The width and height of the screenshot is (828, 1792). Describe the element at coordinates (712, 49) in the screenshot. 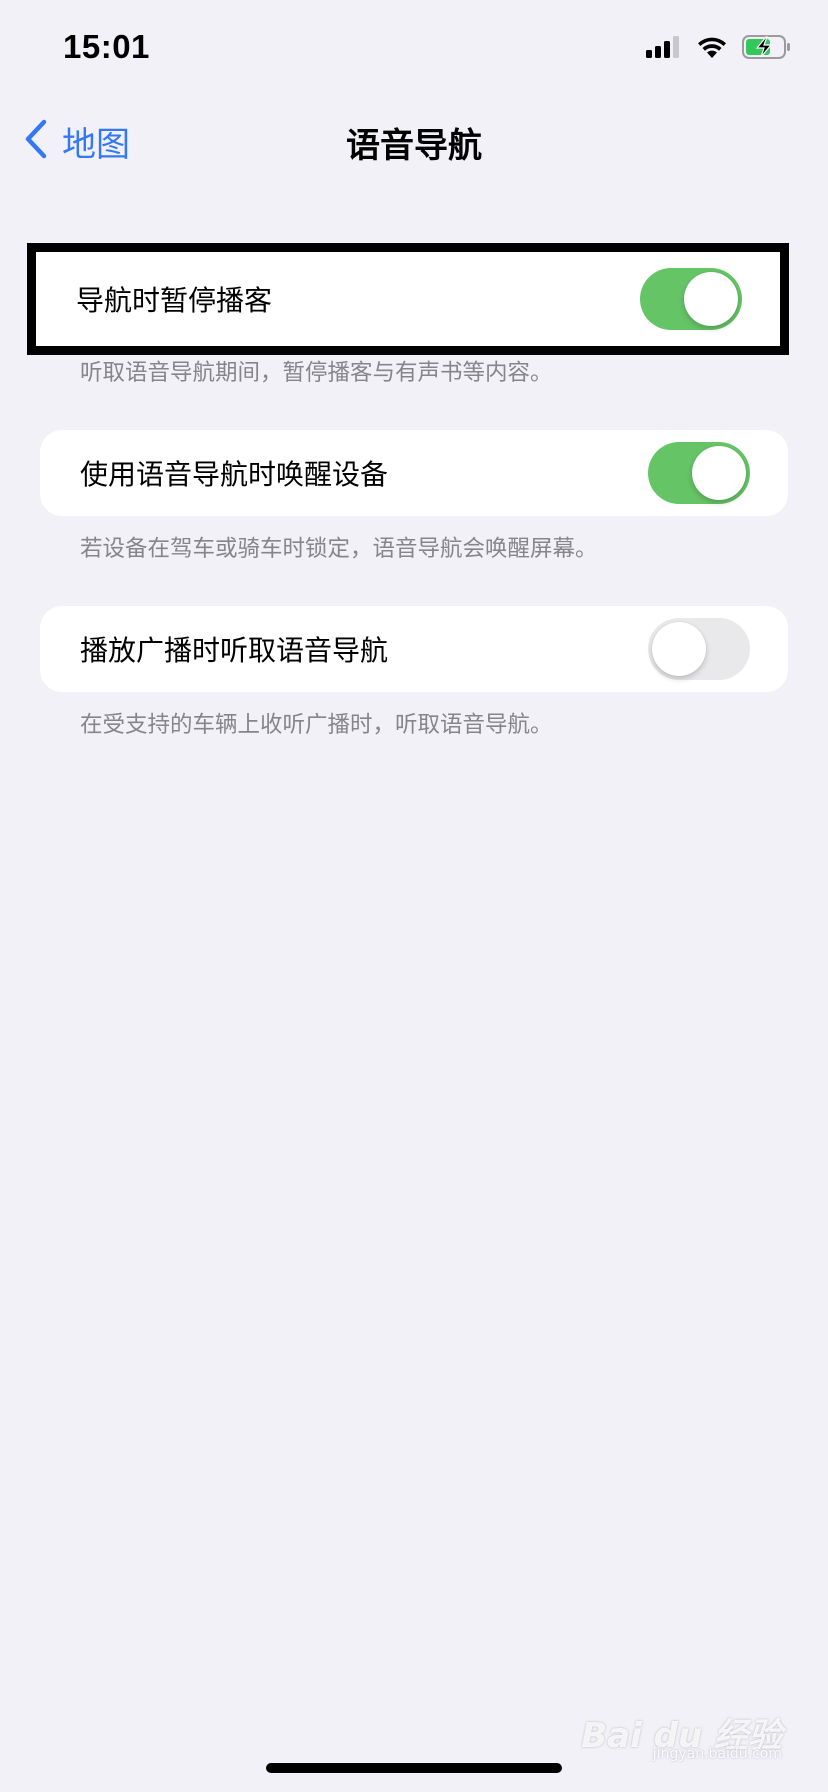

I see `wifi-icon` at that location.